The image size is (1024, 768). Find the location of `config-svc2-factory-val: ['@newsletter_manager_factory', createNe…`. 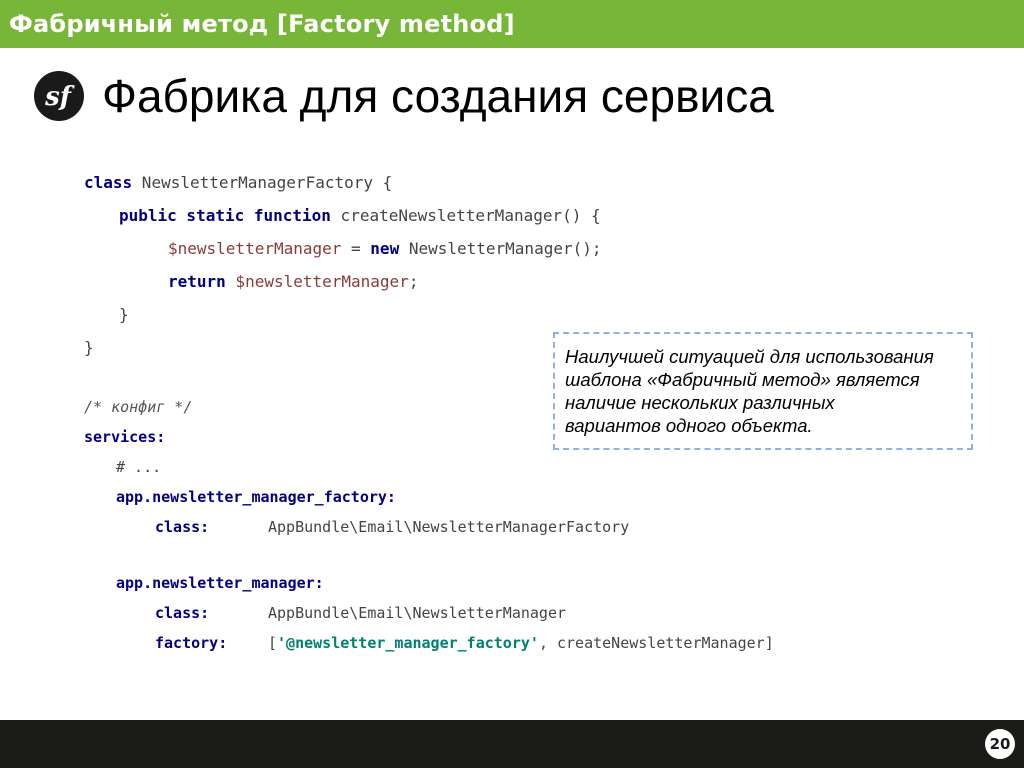

config-svc2-factory-val: ['@newsletter_manager_factory', createNe… is located at coordinates (521, 643).